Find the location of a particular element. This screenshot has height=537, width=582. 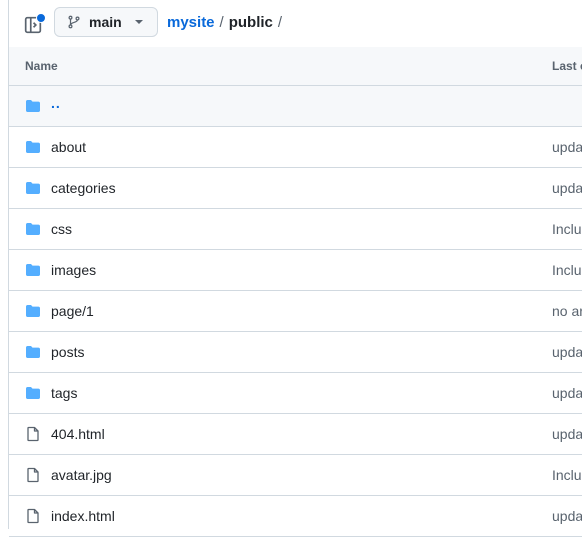

notification-dot is located at coordinates (41, 18).